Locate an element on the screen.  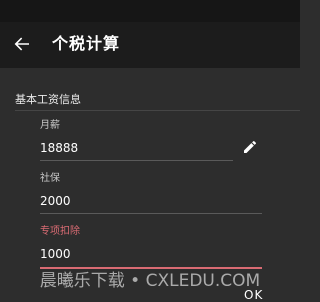
arrow-back-icon is located at coordinates (21, 44).